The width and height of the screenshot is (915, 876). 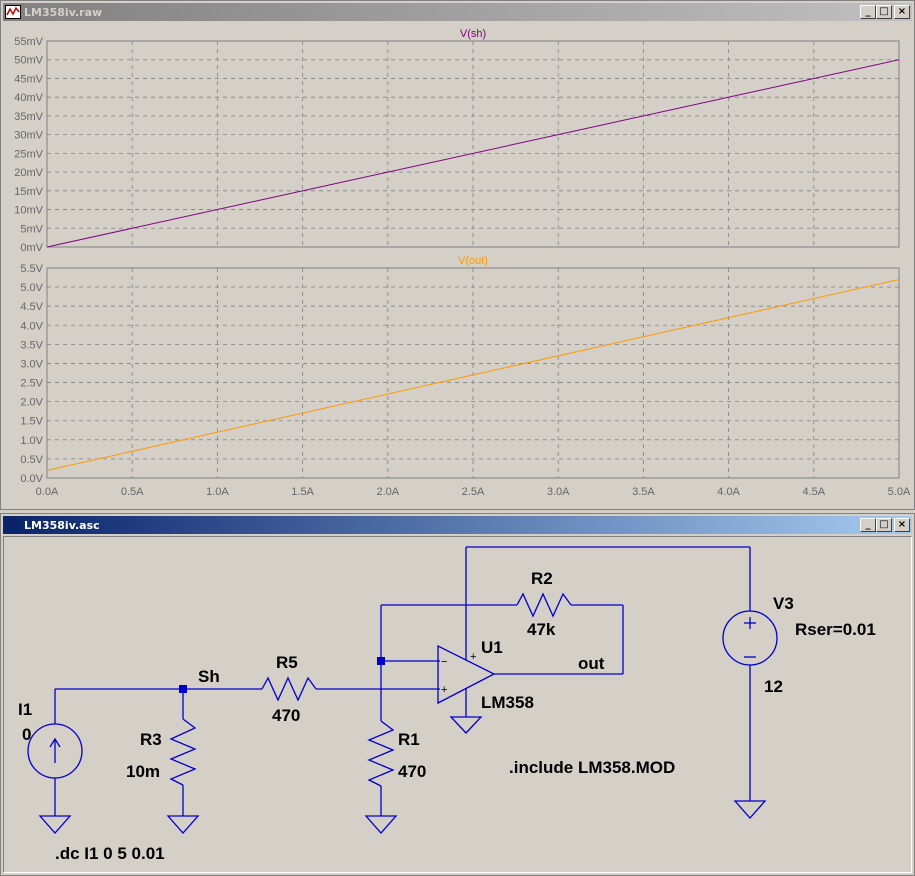 What do you see at coordinates (507, 702) in the screenshot?
I see `U1-value: LM358` at bounding box center [507, 702].